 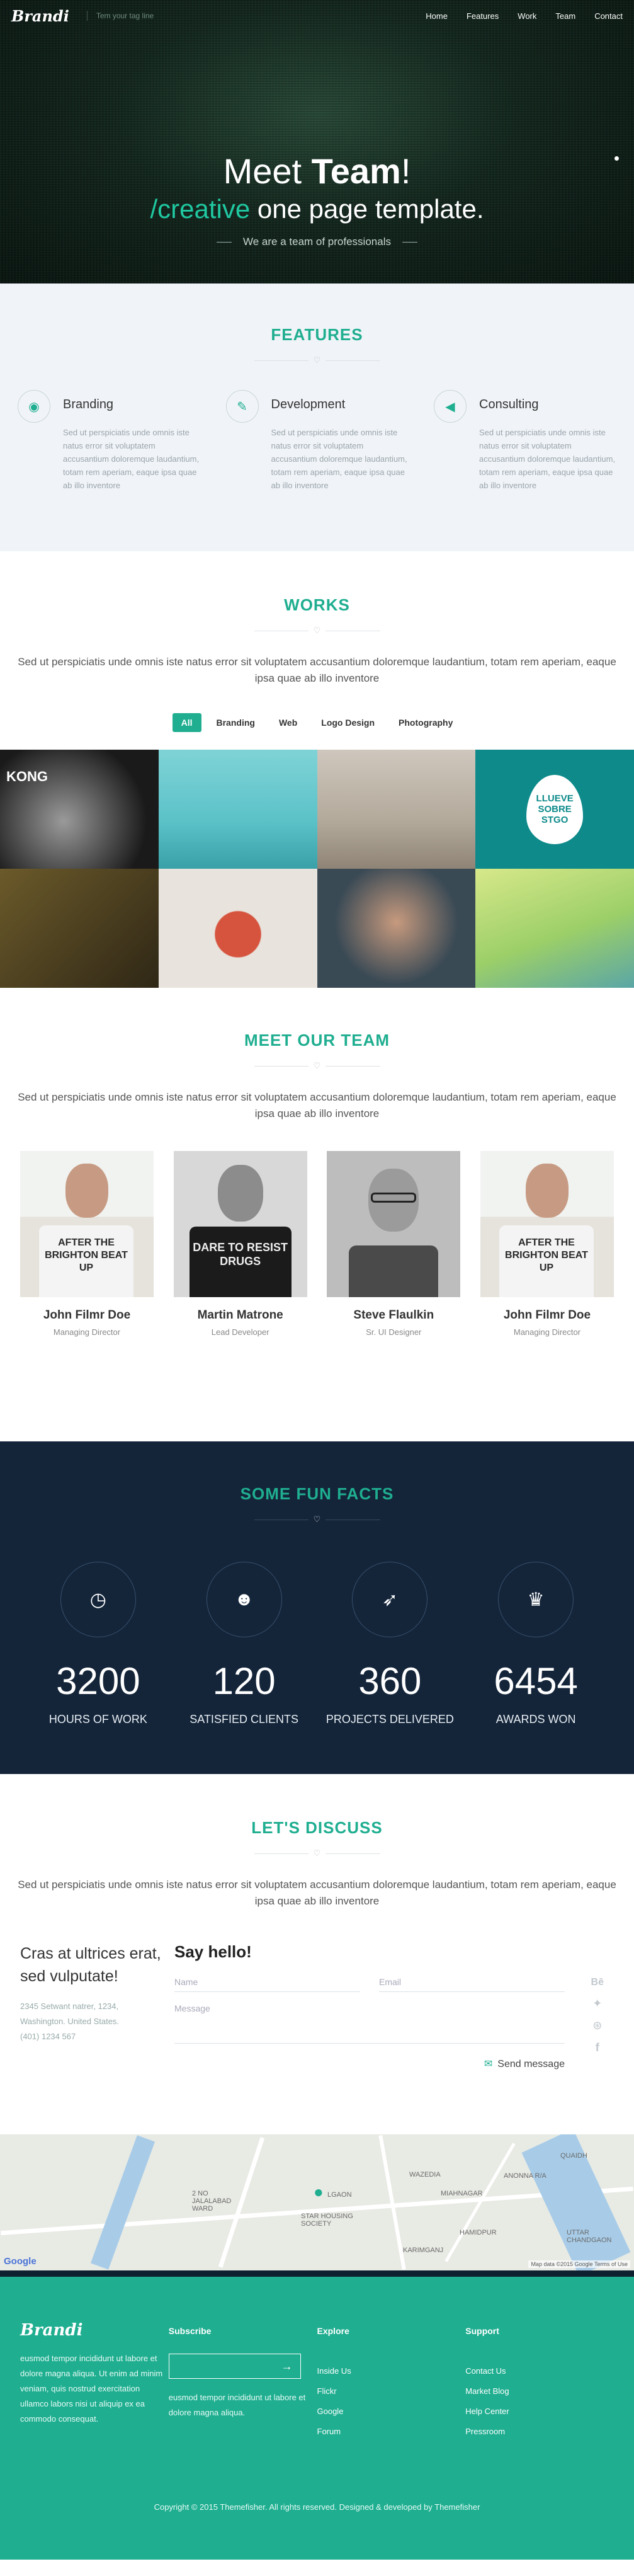 I want to click on nav-home: Home, so click(x=437, y=16).